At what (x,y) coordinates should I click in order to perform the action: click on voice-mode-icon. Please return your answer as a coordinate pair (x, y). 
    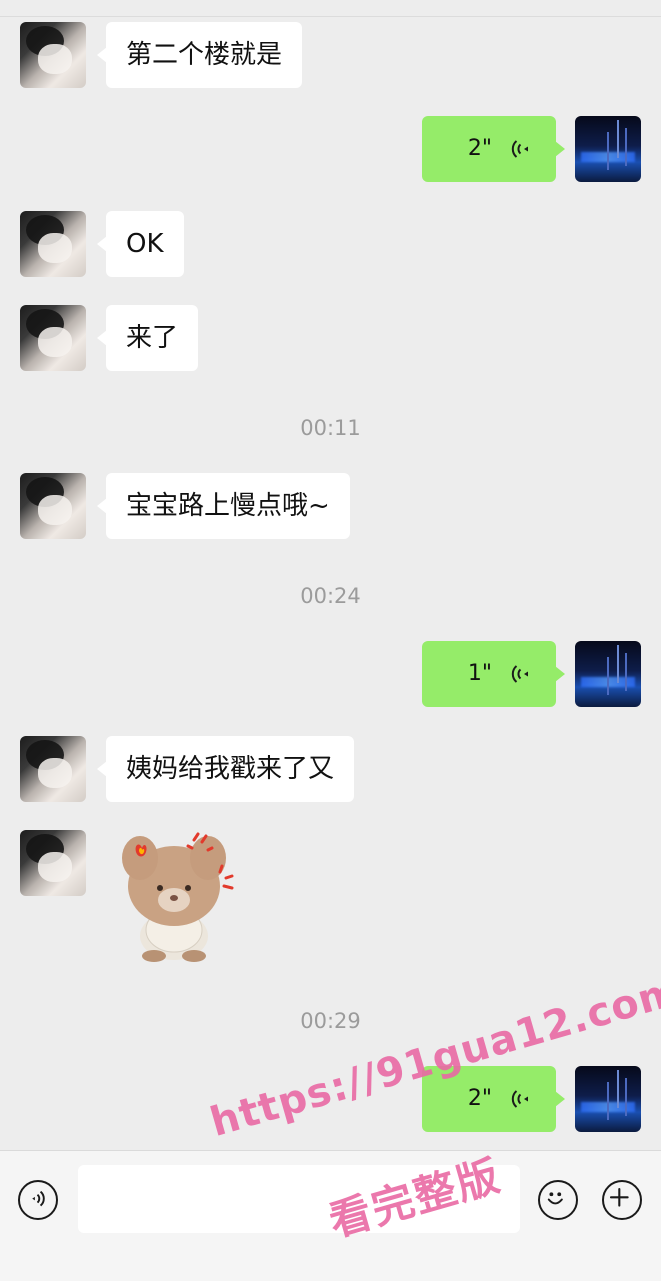
    Looking at the image, I should click on (38, 1200).